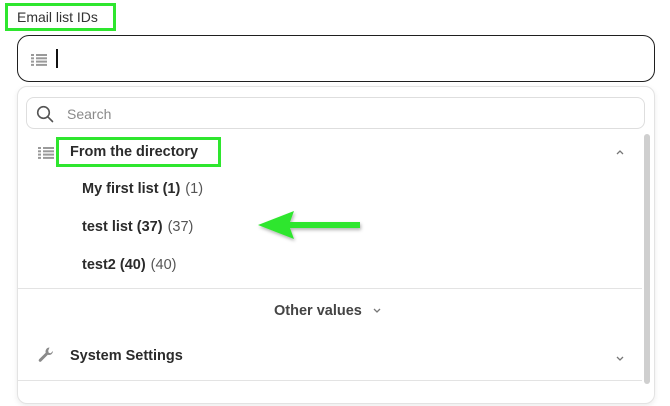 This screenshot has height=406, width=670. What do you see at coordinates (336, 58) in the screenshot?
I see `email-list-ids-input` at bounding box center [336, 58].